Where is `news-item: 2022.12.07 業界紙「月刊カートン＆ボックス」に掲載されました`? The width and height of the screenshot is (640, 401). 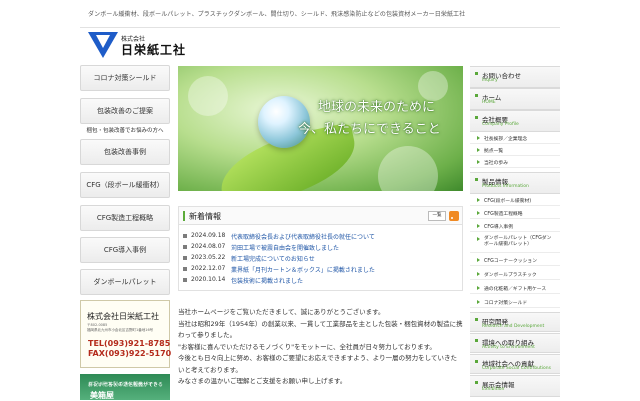
news-item: 2022.12.07 業界紙「月刊カートン＆ボックス」に掲載されました is located at coordinates (322, 269).